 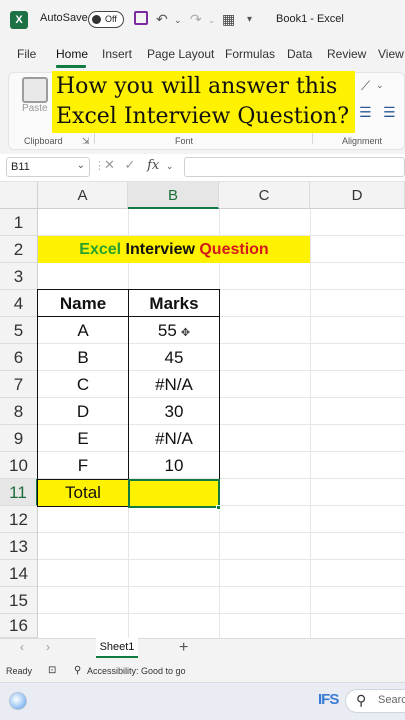 I want to click on column-header-b: B, so click(x=173, y=195).